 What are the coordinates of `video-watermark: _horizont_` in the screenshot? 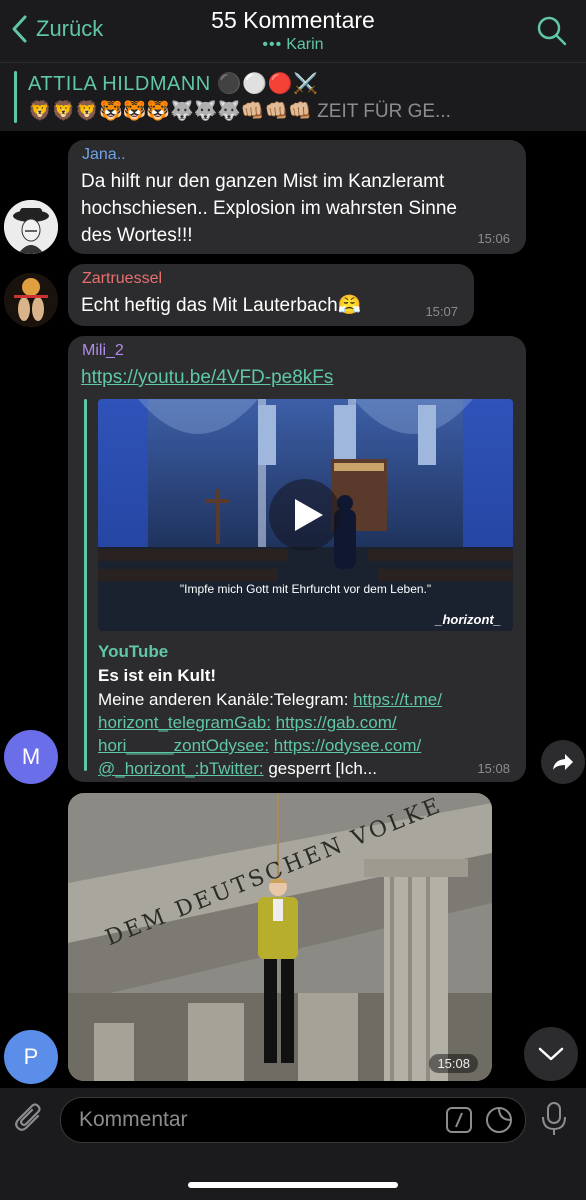 It's located at (468, 619).